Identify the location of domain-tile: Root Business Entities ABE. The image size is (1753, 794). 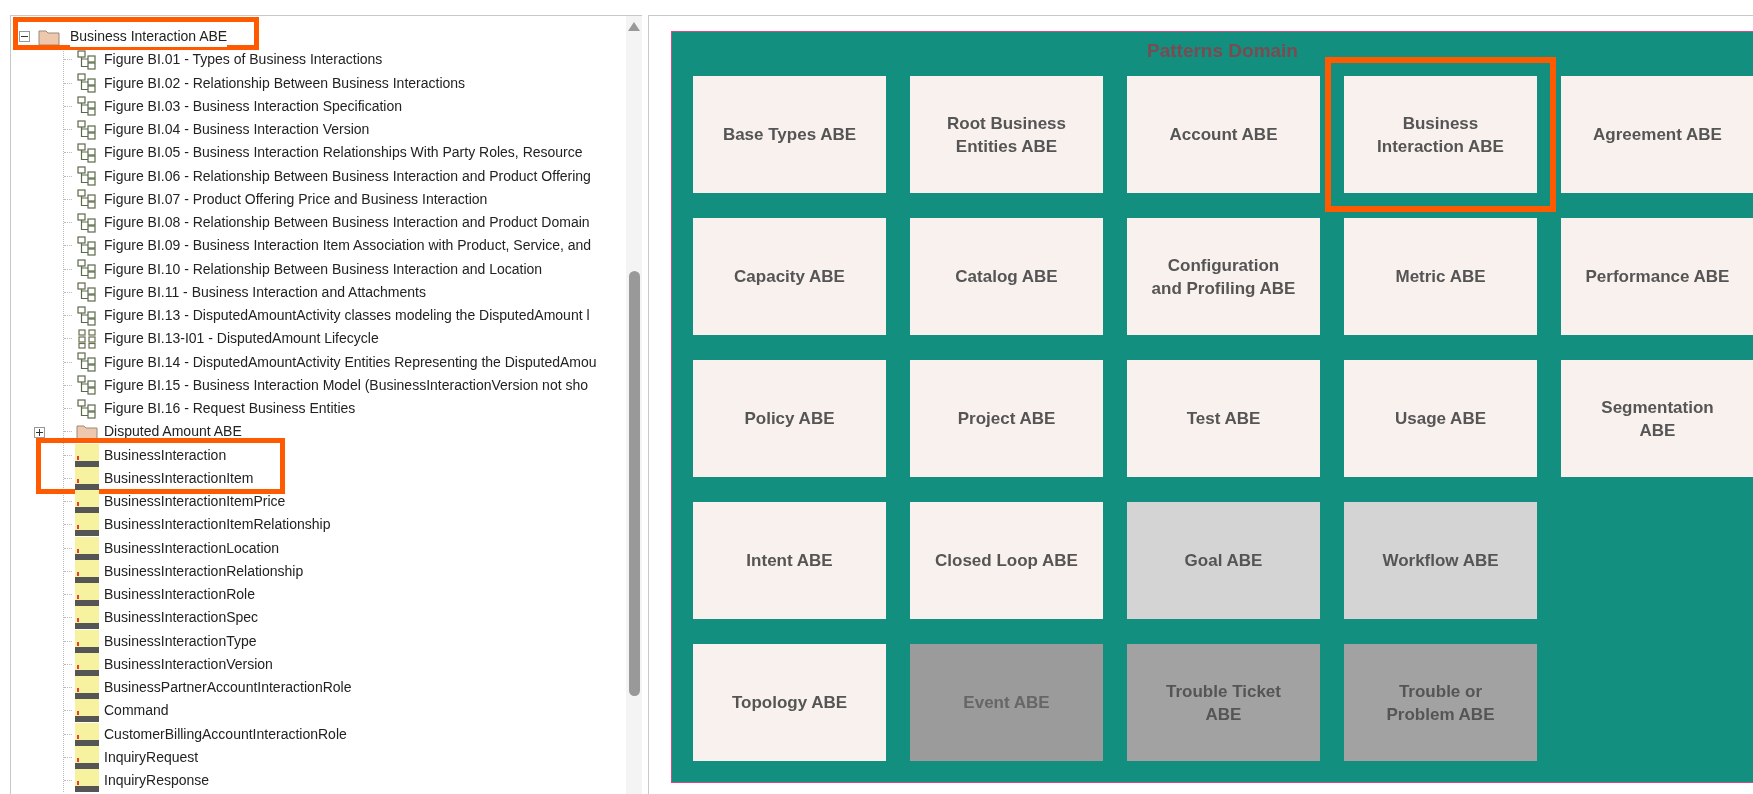
(1006, 134).